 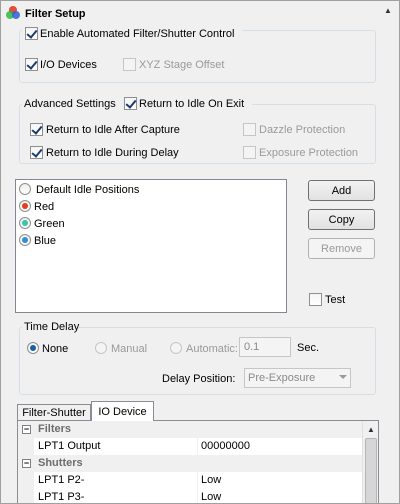 I want to click on lpt1-p3-name: LPT1 P3-, so click(x=61, y=497).